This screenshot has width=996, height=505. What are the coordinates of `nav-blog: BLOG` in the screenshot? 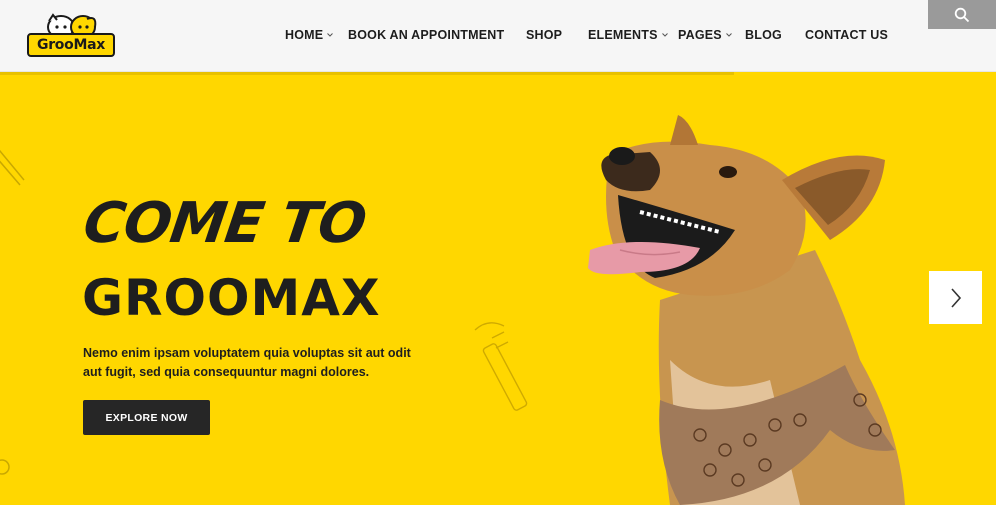 It's located at (763, 35).